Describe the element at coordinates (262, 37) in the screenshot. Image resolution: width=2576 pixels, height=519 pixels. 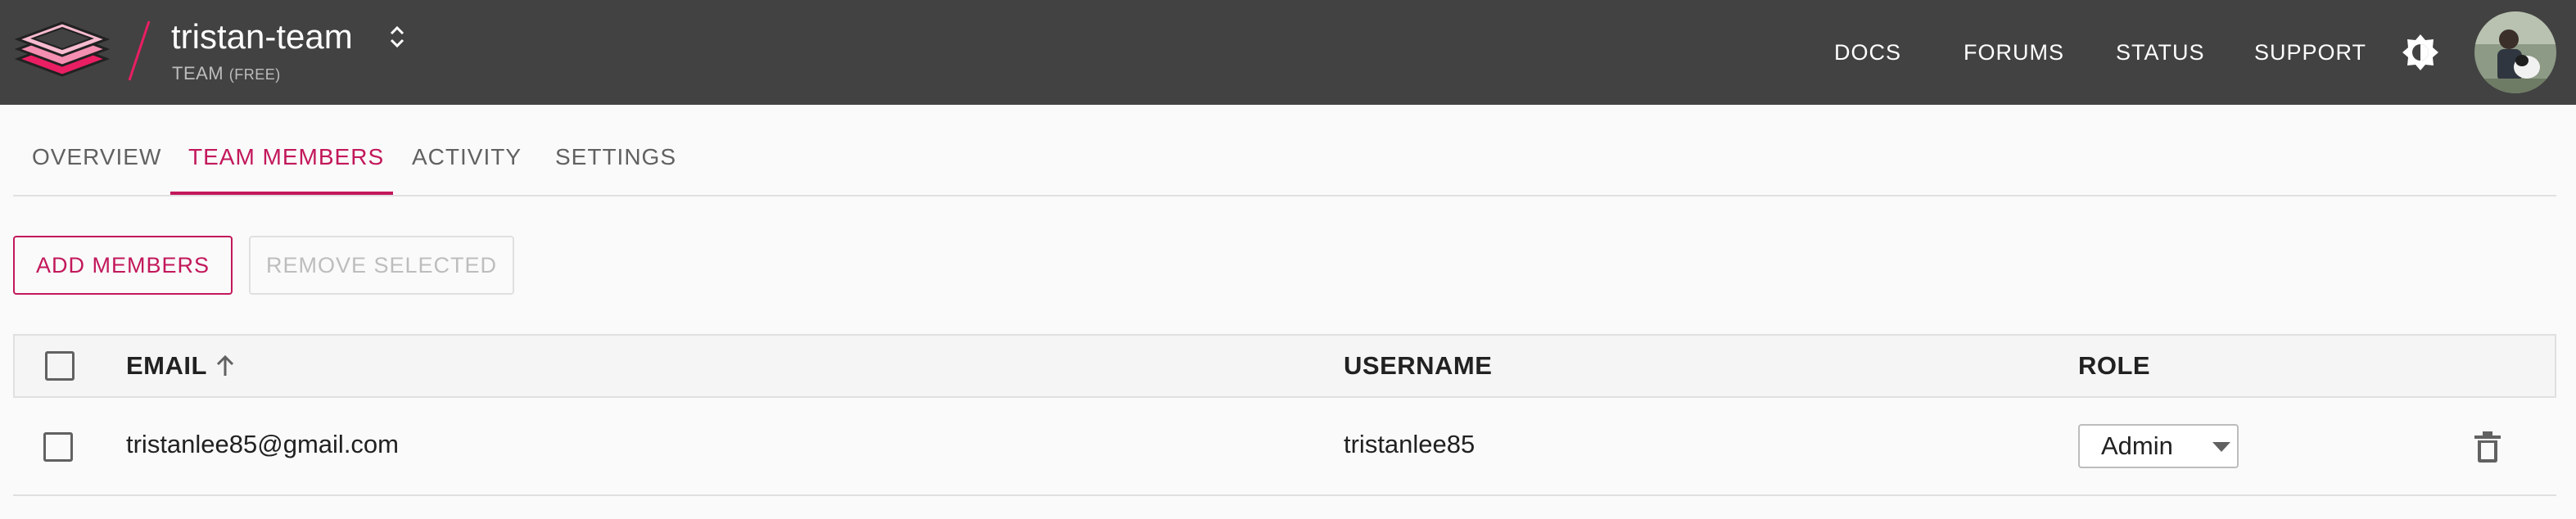
I see `team-name: tristan-team` at that location.